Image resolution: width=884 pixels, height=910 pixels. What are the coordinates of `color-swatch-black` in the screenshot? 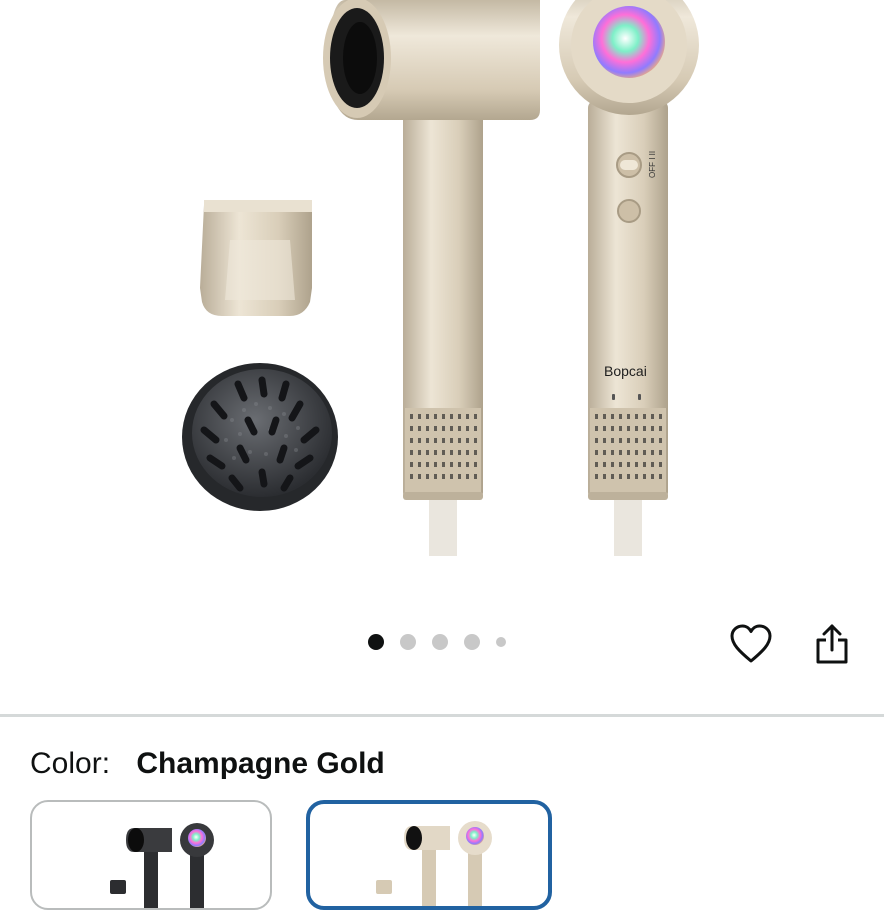 It's located at (151, 855).